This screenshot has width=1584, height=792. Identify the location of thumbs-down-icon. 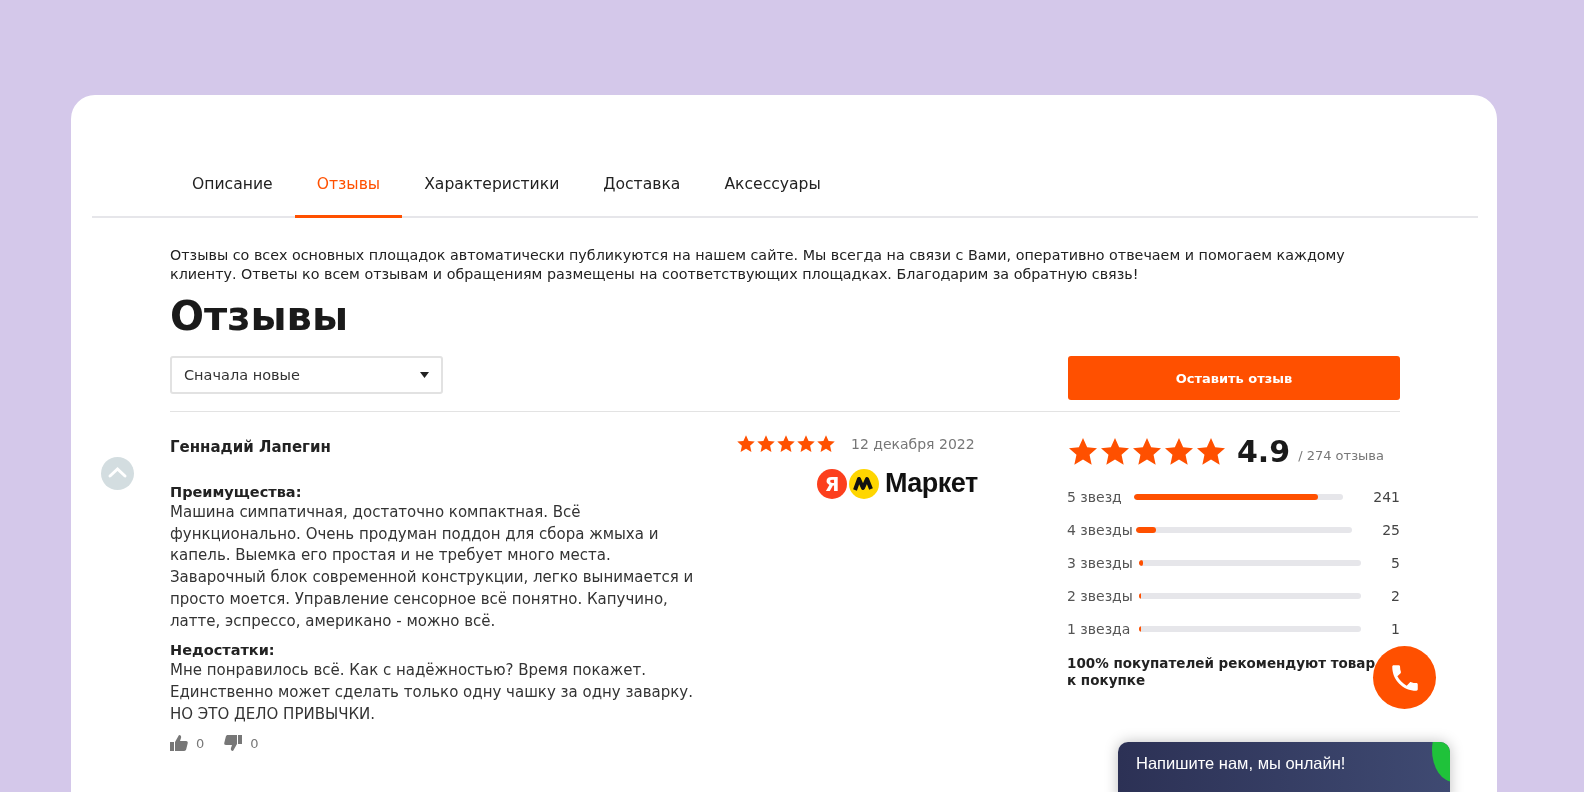
(233, 743).